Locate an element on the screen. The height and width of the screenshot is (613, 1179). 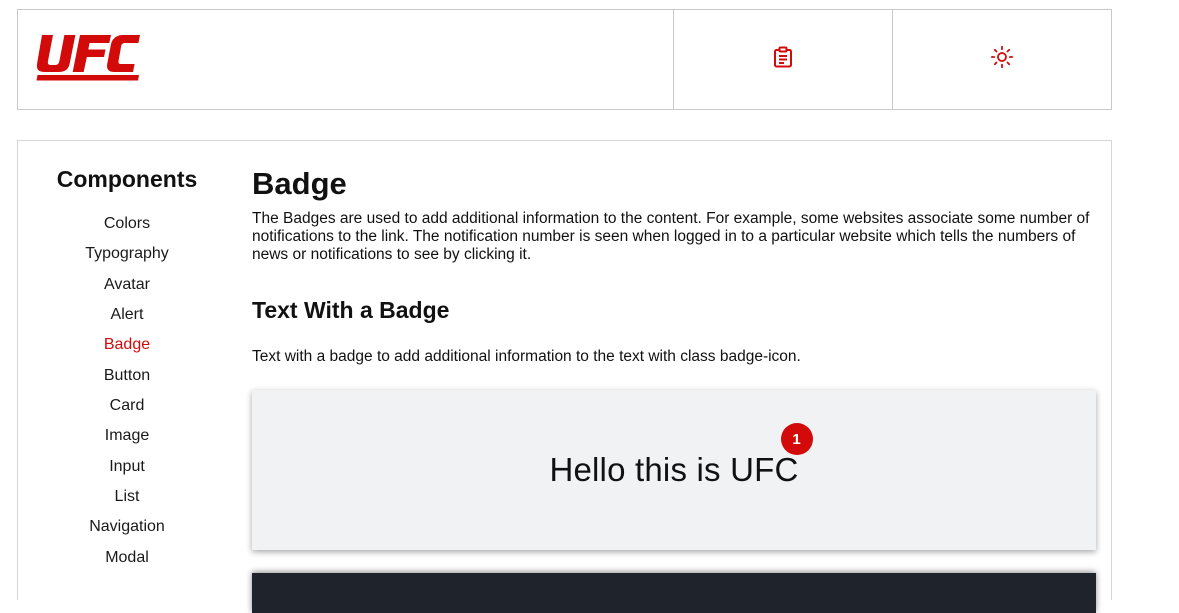
demo-text: Hello this is UFC is located at coordinates (674, 469).